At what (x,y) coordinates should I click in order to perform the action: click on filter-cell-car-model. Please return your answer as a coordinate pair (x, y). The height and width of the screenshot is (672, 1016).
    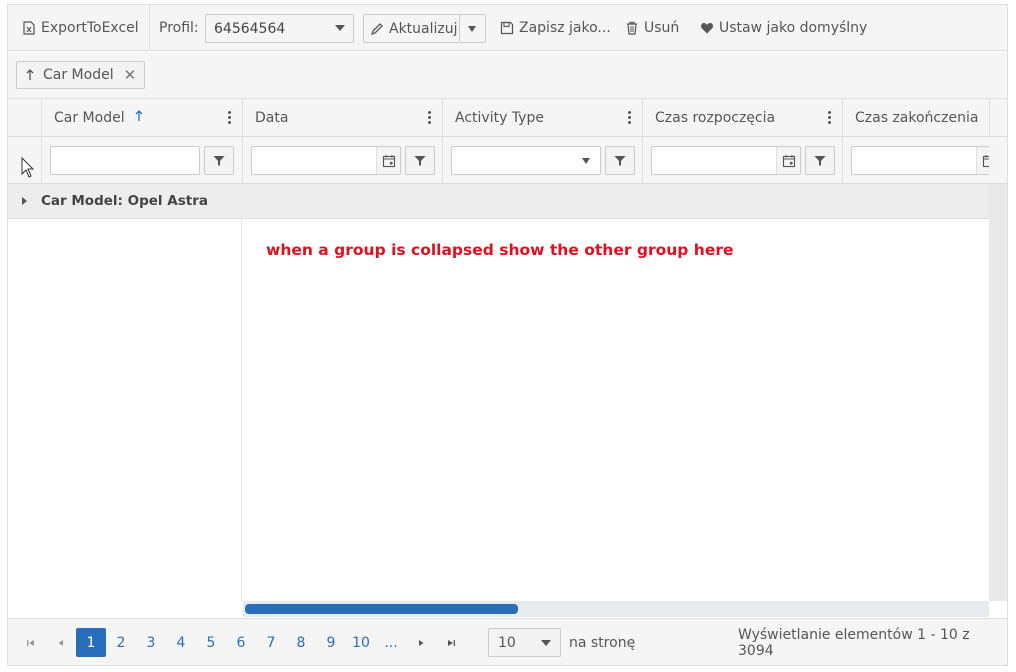
    Looking at the image, I should click on (141, 160).